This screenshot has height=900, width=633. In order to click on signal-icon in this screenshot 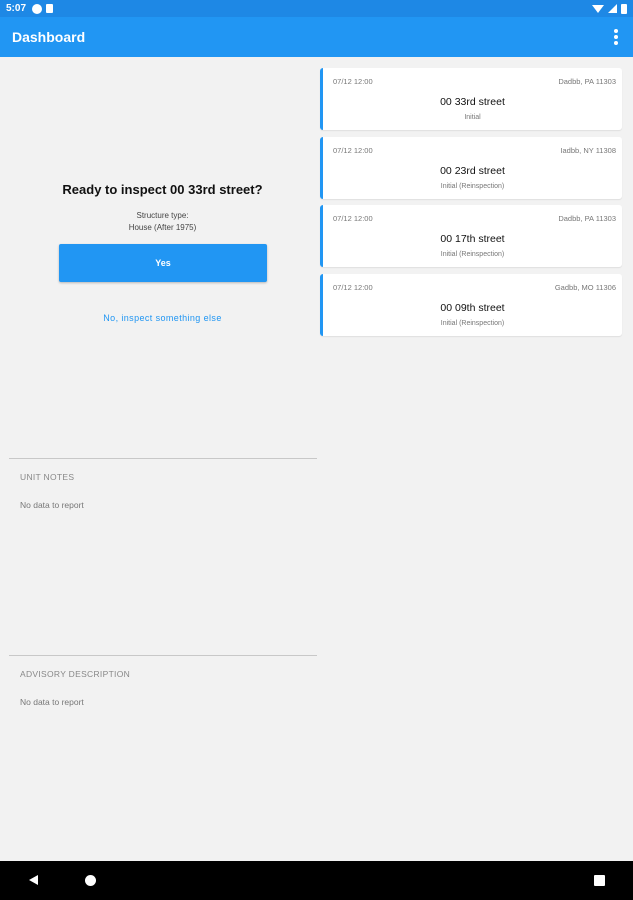, I will do `click(612, 8)`.